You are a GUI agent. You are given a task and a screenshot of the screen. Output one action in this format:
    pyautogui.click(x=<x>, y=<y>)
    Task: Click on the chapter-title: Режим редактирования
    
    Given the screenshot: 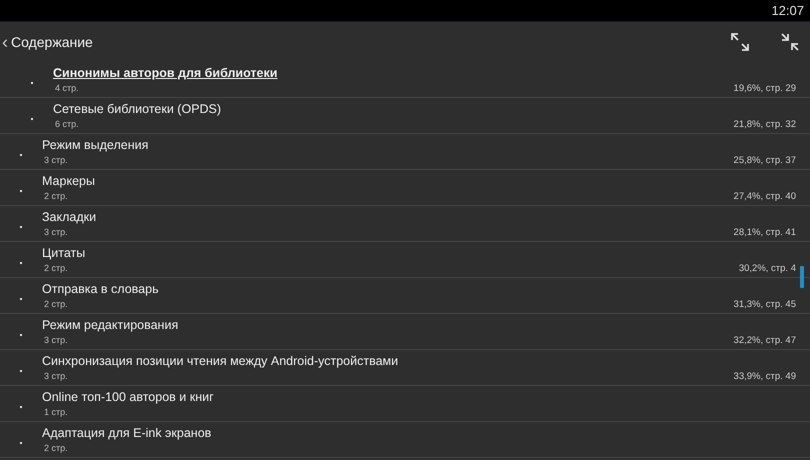 What is the action you would take?
    pyautogui.click(x=388, y=325)
    